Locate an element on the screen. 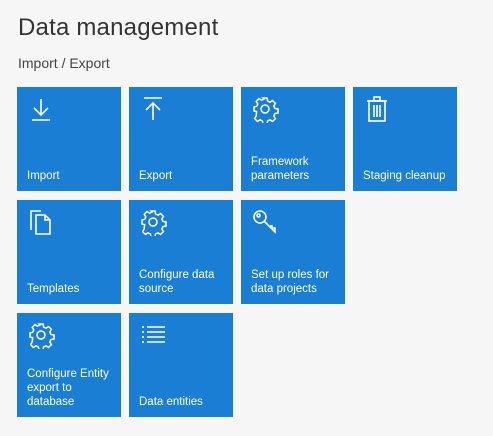 The height and width of the screenshot is (436, 493). list-icon is located at coordinates (153, 335).